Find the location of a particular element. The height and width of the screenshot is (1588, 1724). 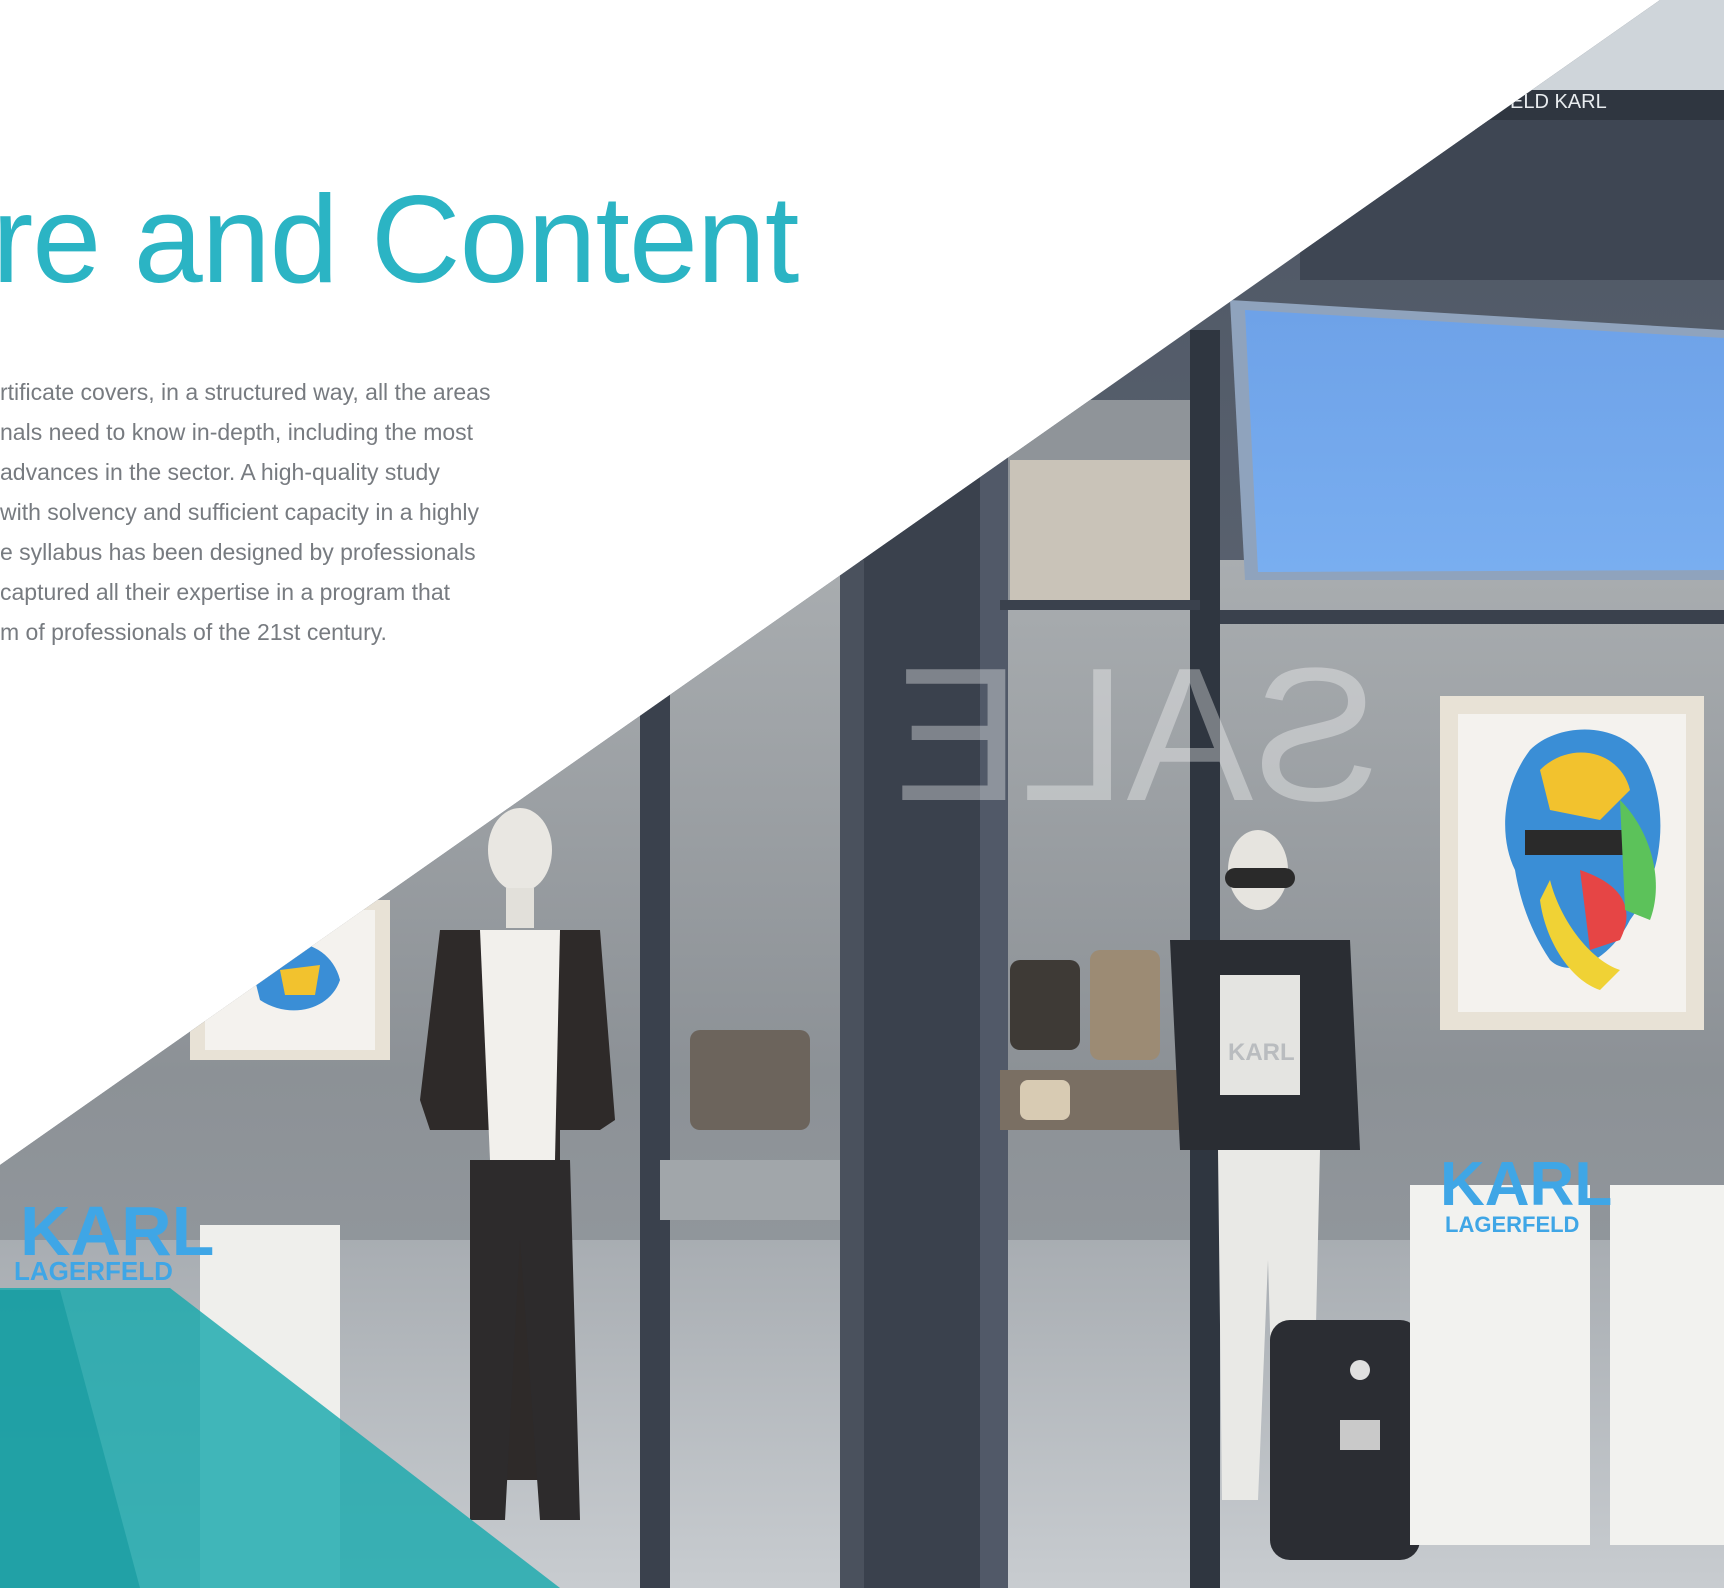

pillar is located at coordinates (920, 984).